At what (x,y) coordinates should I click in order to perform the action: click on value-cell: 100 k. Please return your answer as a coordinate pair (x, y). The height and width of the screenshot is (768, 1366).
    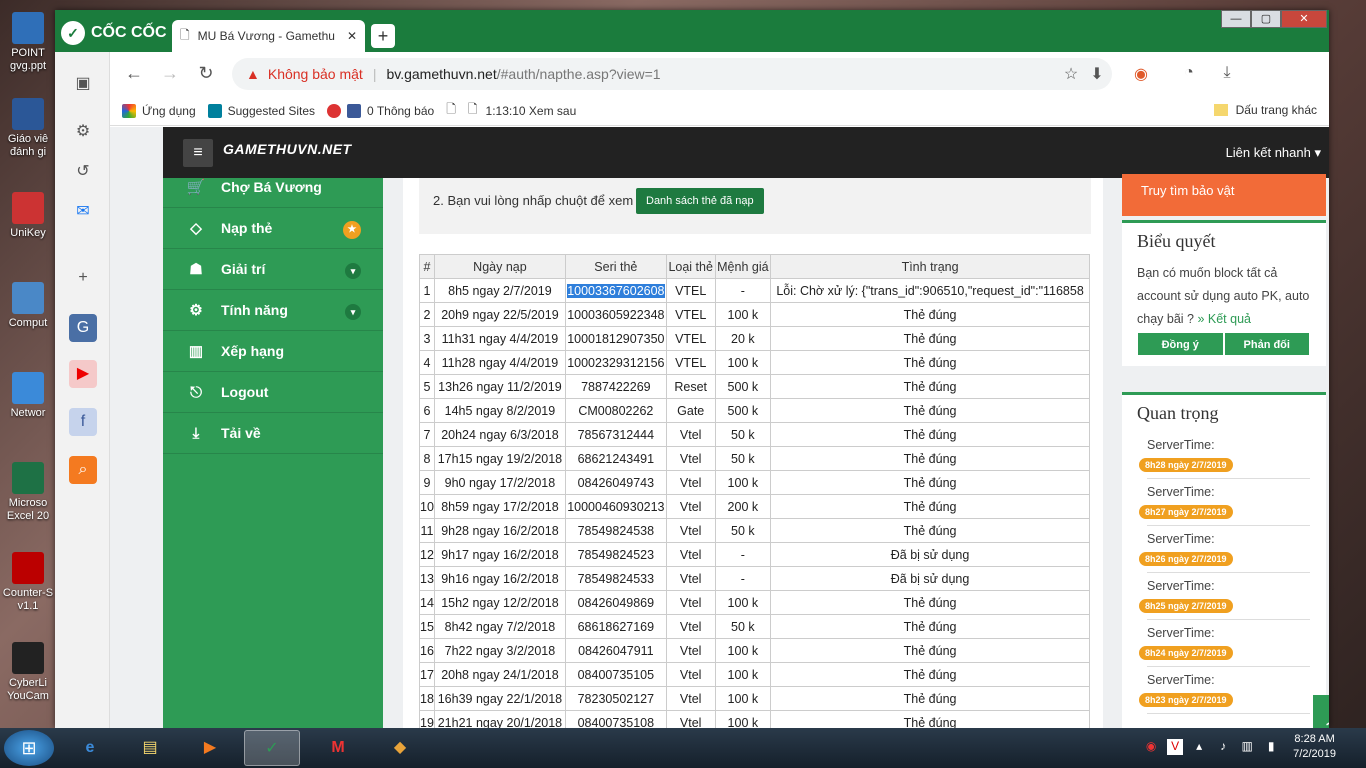
    Looking at the image, I should click on (743, 698).